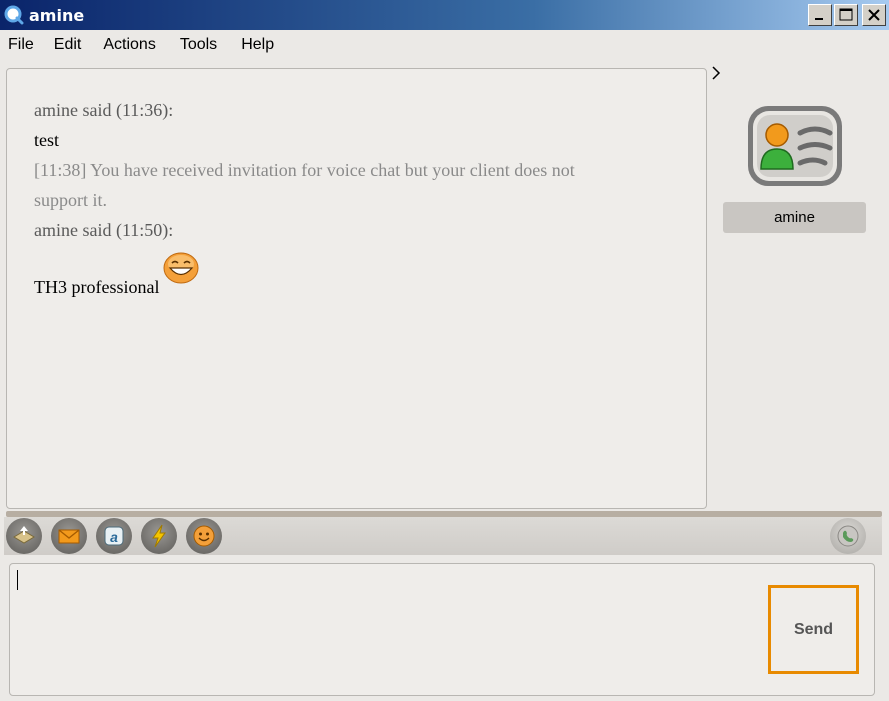 Image resolution: width=889 pixels, height=701 pixels. I want to click on close-button, so click(874, 15).